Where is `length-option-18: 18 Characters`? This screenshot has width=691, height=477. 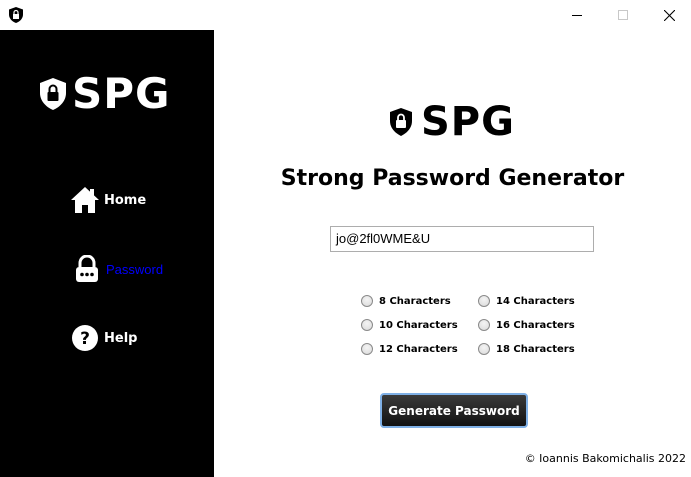 length-option-18: 18 Characters is located at coordinates (526, 349).